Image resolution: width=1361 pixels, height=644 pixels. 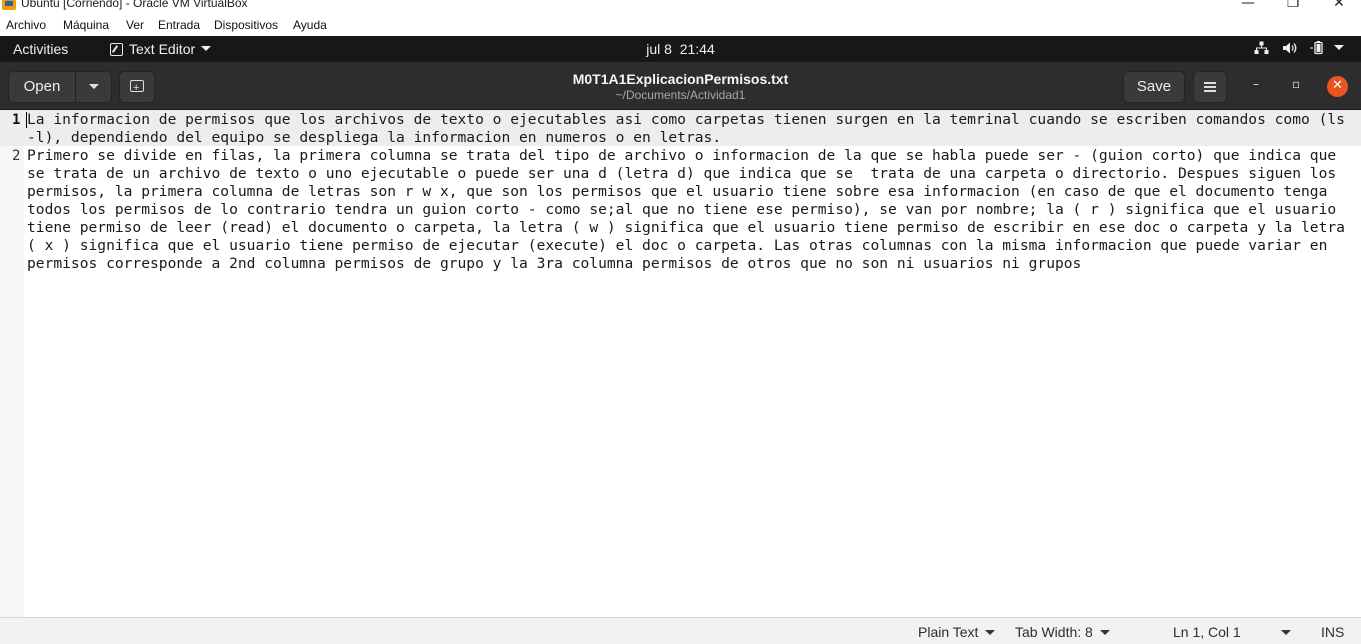 What do you see at coordinates (1248, 6) in the screenshot?
I see `host-minimize-button: —` at bounding box center [1248, 6].